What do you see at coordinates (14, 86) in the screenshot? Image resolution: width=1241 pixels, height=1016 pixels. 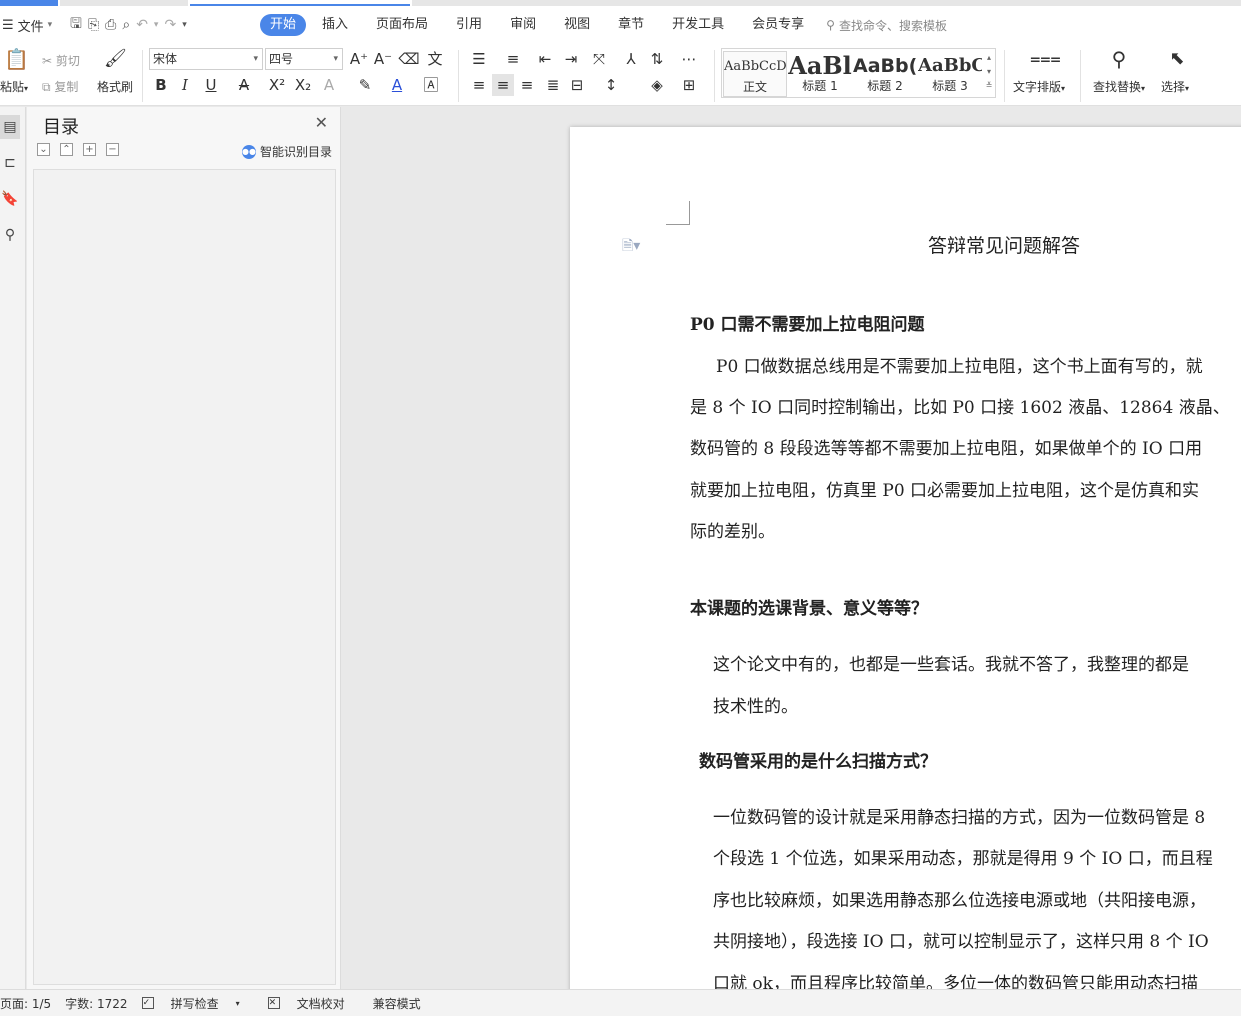 I see `paste-button: 粘贴▾` at bounding box center [14, 86].